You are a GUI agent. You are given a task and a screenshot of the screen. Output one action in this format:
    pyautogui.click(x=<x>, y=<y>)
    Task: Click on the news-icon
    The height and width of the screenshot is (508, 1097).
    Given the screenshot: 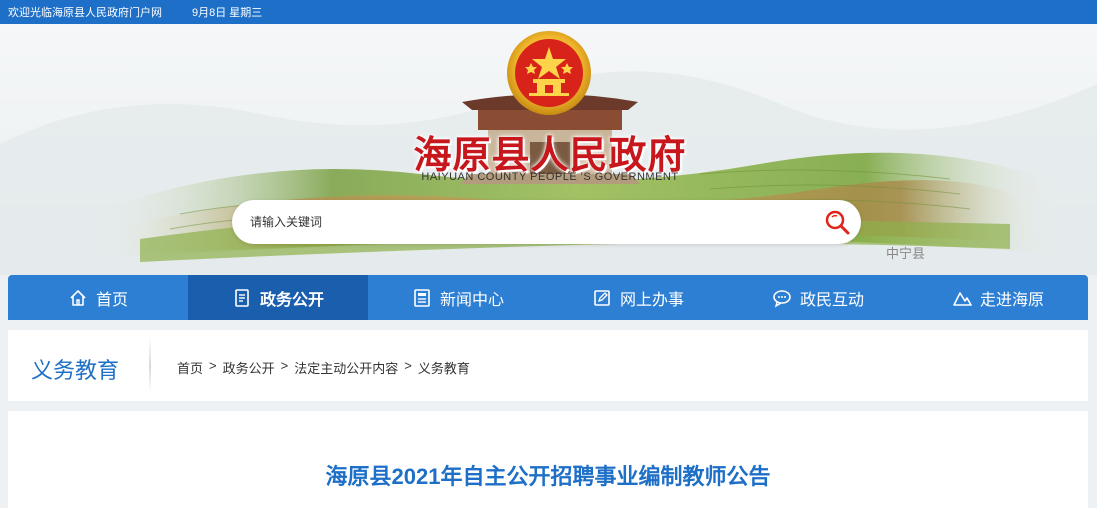 What is the action you would take?
    pyautogui.click(x=422, y=297)
    